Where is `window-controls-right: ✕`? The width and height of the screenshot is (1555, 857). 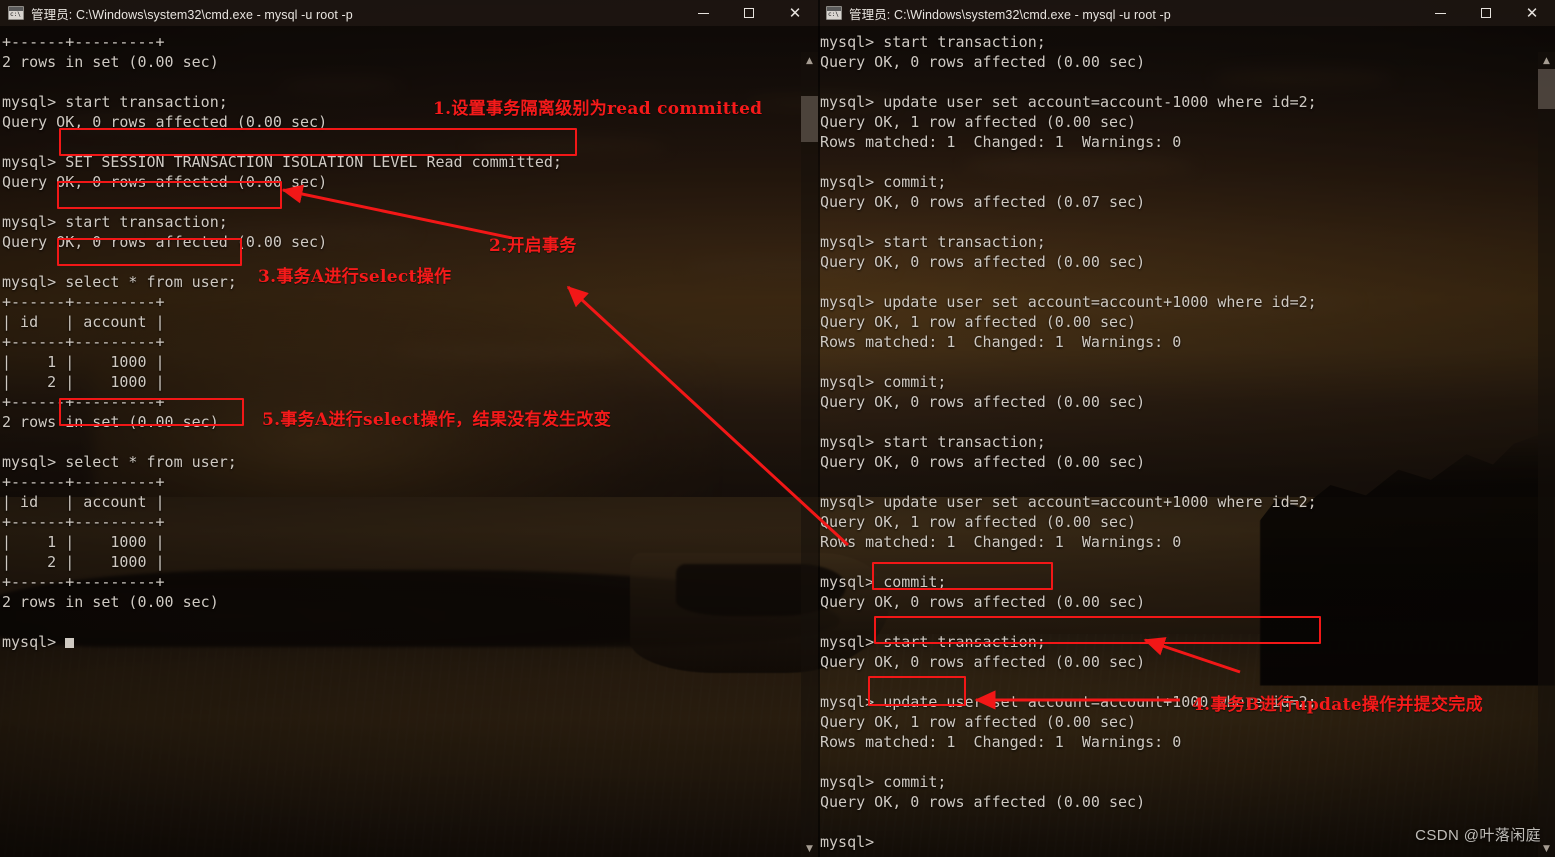 window-controls-right: ✕ is located at coordinates (1486, 13).